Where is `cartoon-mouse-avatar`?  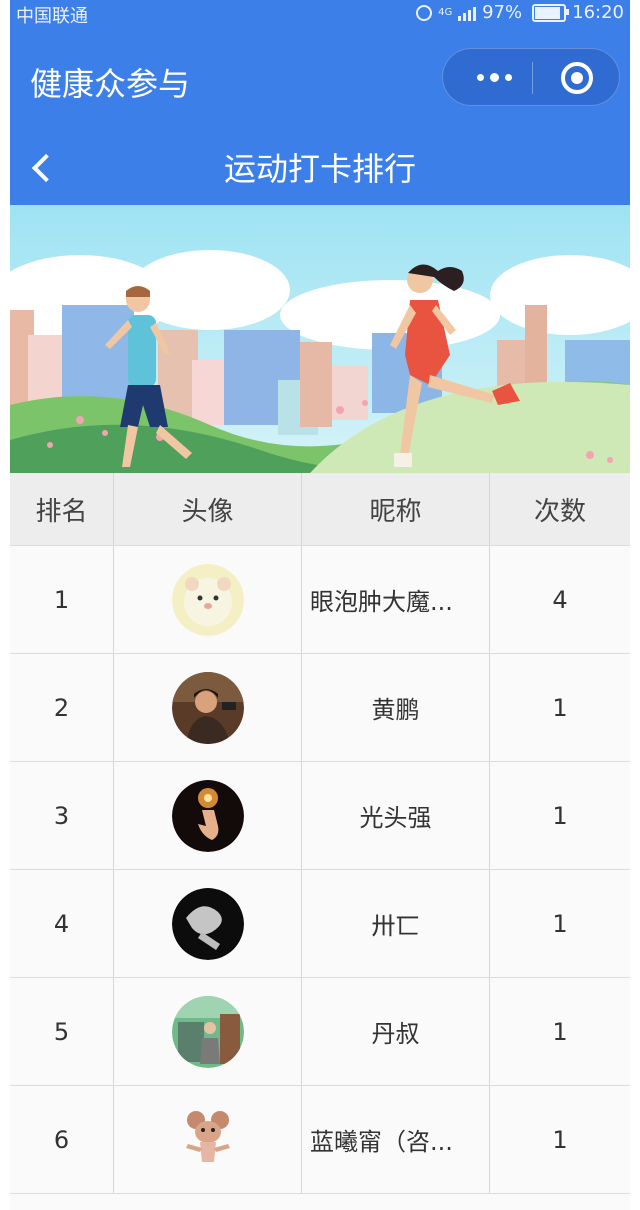 cartoon-mouse-avatar is located at coordinates (207, 1139).